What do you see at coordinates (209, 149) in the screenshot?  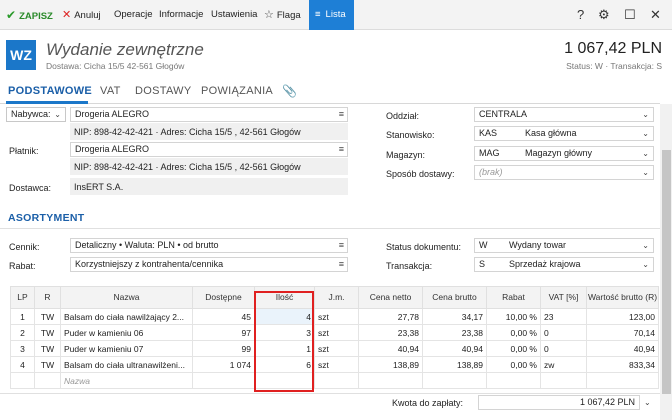 I see `payer-field: Drogeria ALEGRO ≡` at bounding box center [209, 149].